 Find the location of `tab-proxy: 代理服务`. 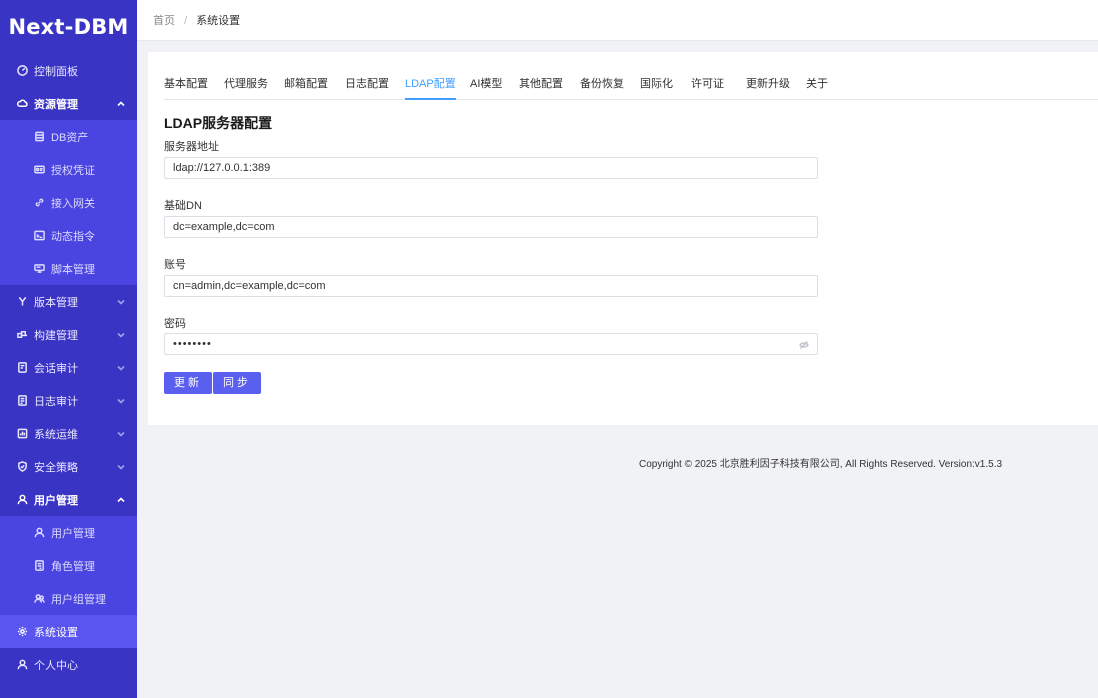

tab-proxy: 代理服务 is located at coordinates (246, 87).